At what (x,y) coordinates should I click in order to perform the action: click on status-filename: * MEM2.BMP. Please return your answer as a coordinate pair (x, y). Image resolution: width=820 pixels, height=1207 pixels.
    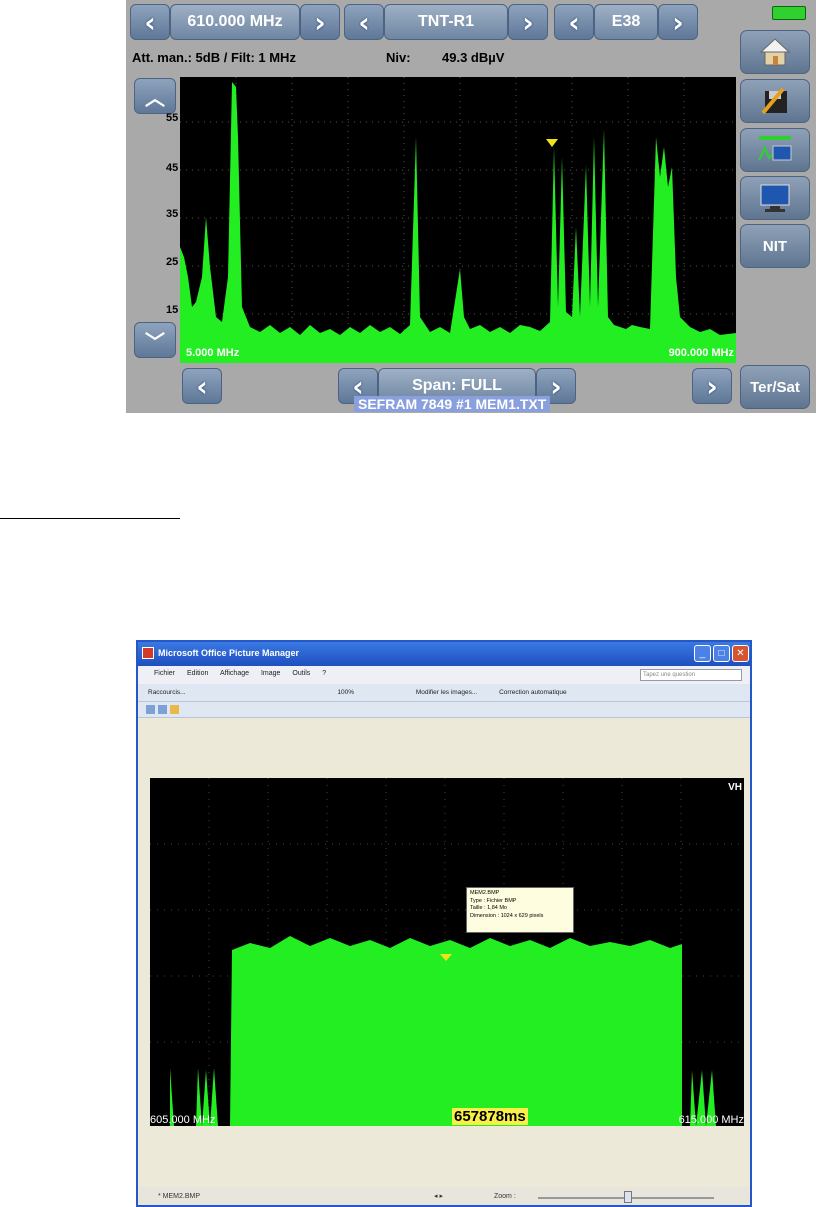
    Looking at the image, I should click on (179, 1196).